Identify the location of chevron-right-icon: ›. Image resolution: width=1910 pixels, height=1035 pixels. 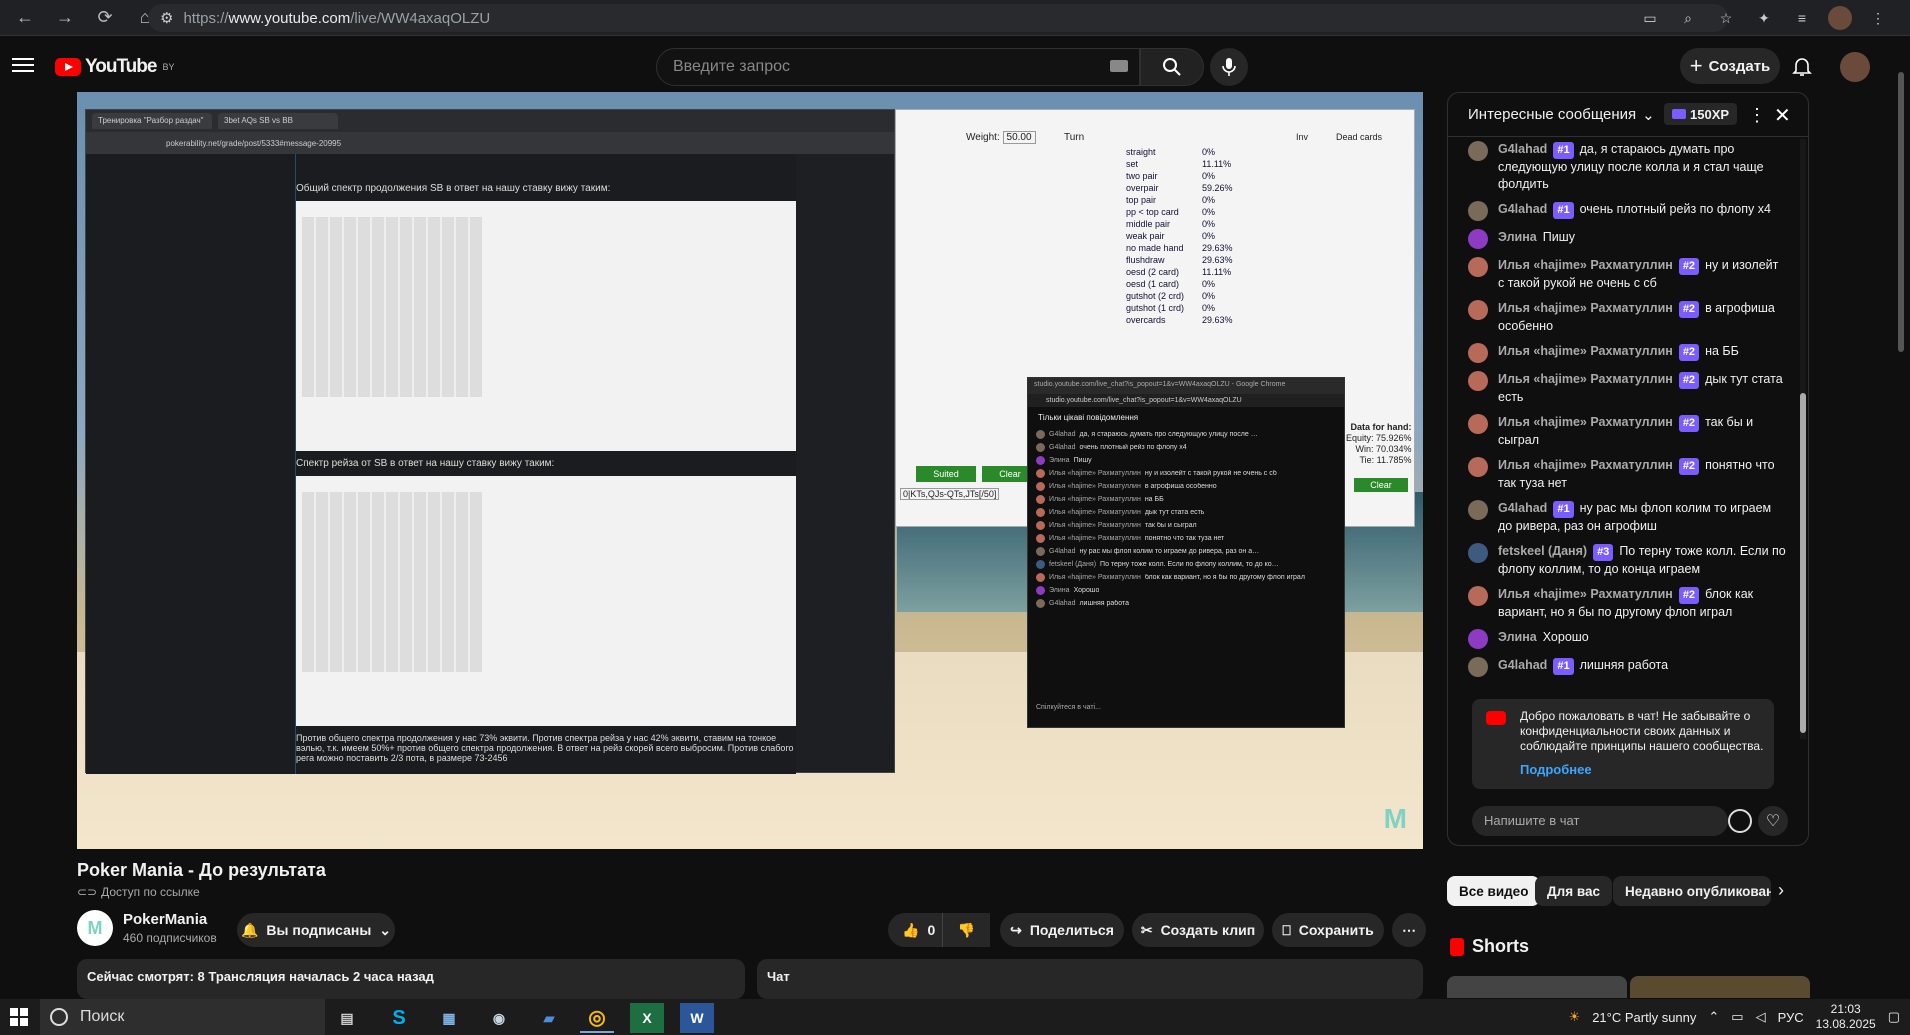
(1781, 890).